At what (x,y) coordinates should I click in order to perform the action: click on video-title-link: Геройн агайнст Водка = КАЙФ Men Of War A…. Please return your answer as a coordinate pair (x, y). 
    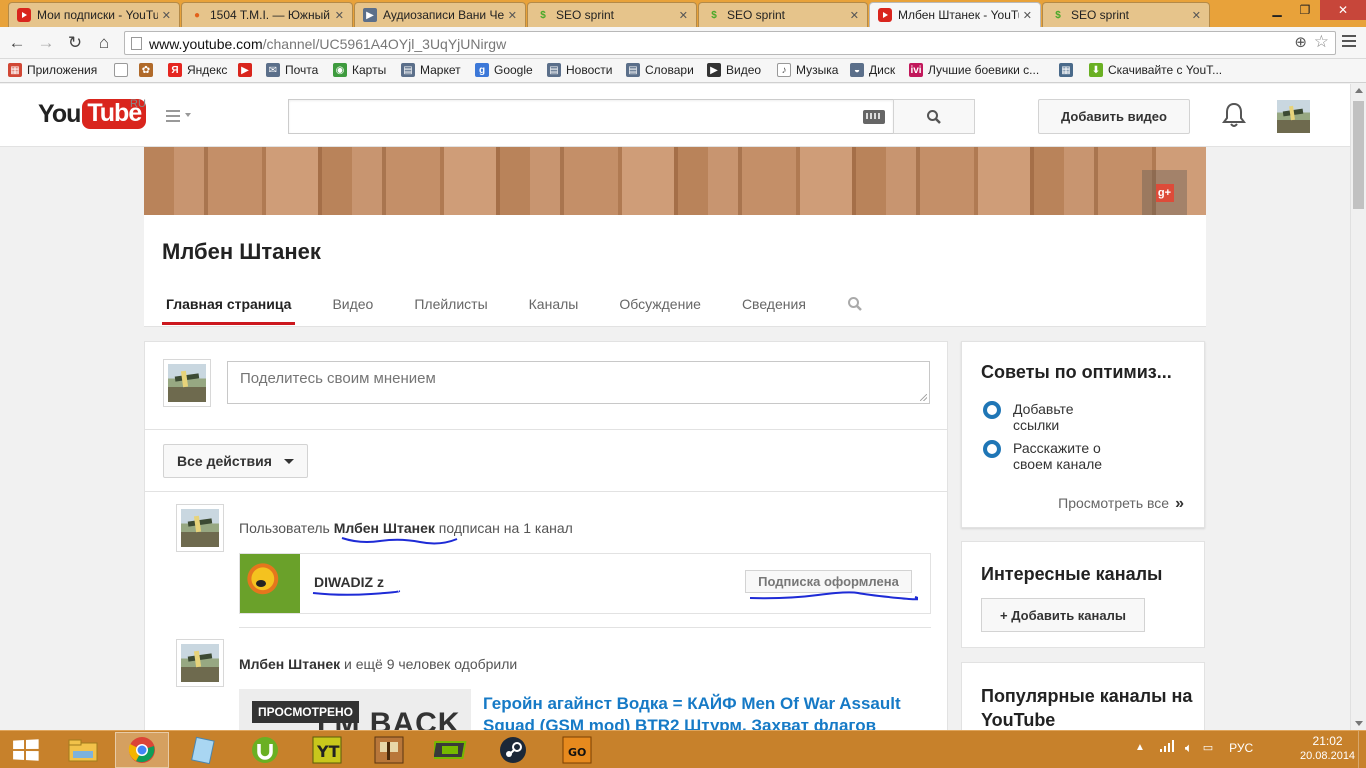
    Looking at the image, I should click on (710, 711).